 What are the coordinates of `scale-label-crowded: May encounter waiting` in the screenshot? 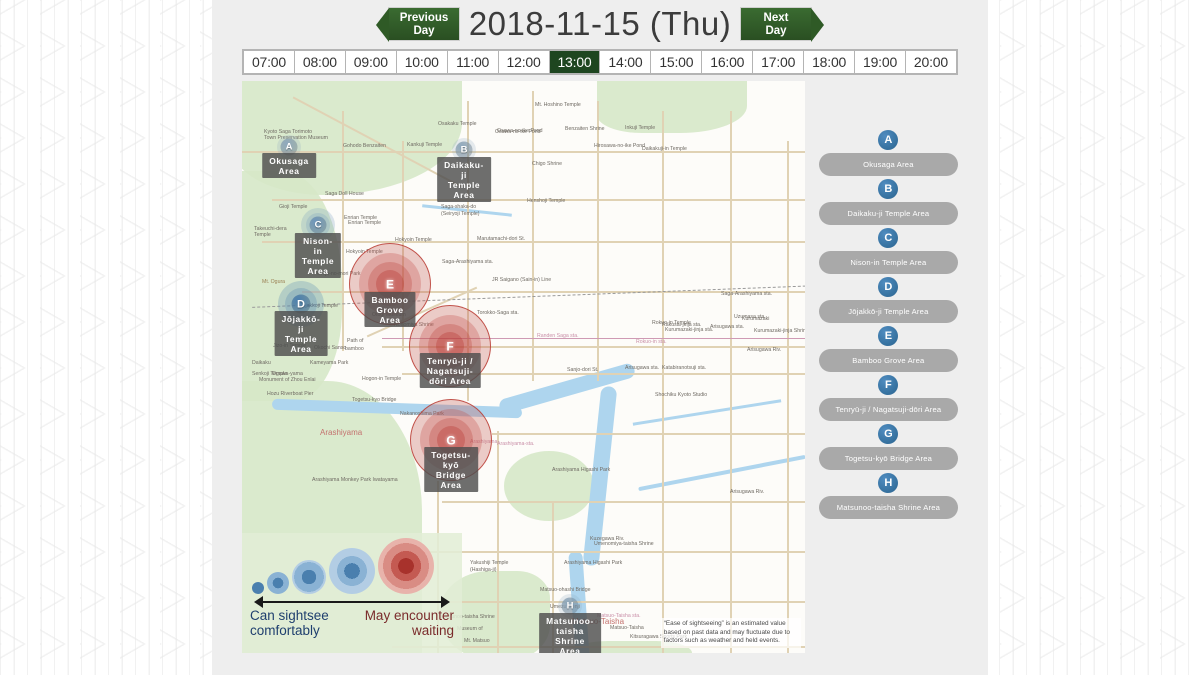 It's located at (409, 623).